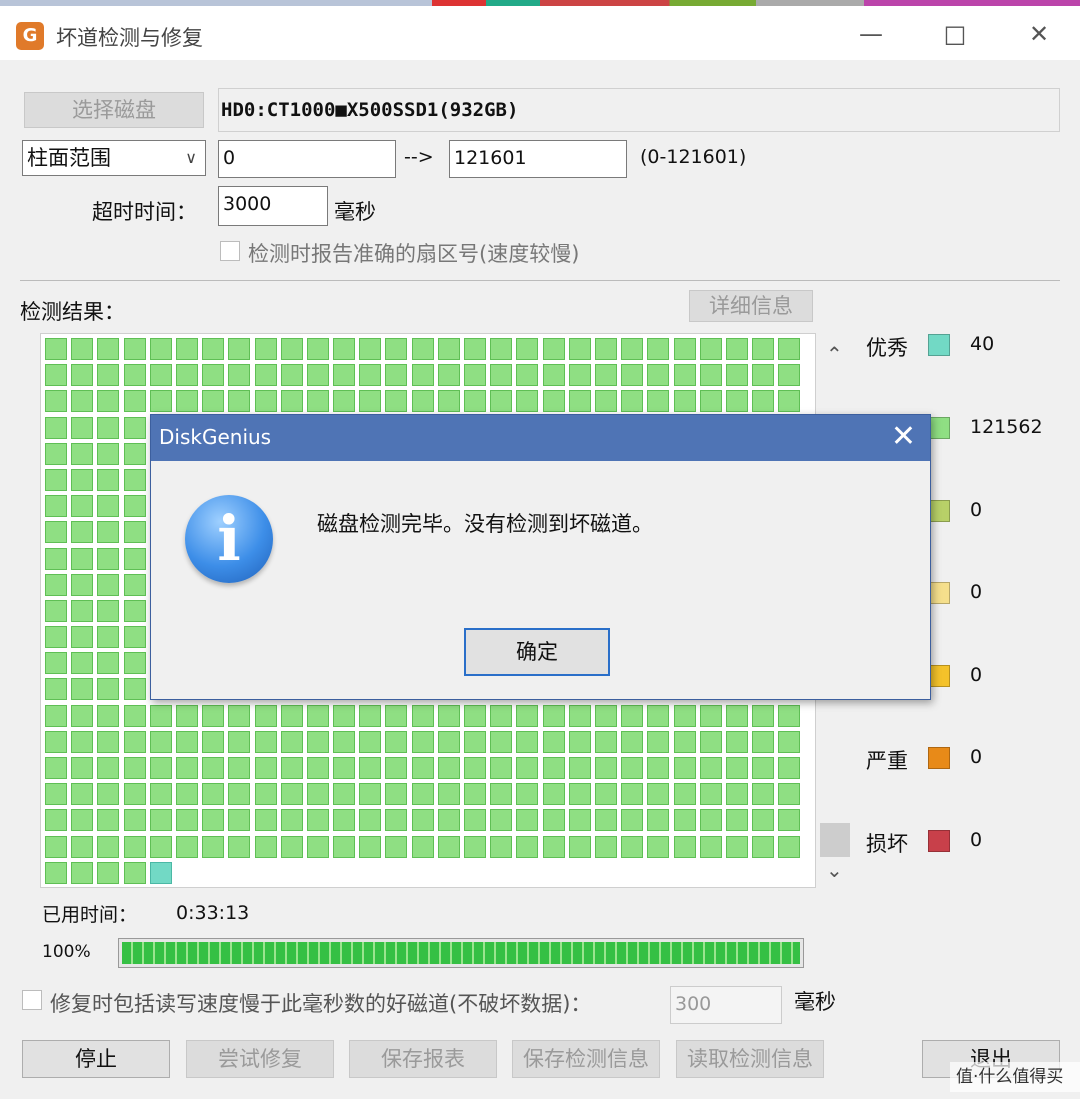 Image resolution: width=1080 pixels, height=1099 pixels. Describe the element at coordinates (273, 206) in the screenshot. I see `timeout-input: 3000` at that location.